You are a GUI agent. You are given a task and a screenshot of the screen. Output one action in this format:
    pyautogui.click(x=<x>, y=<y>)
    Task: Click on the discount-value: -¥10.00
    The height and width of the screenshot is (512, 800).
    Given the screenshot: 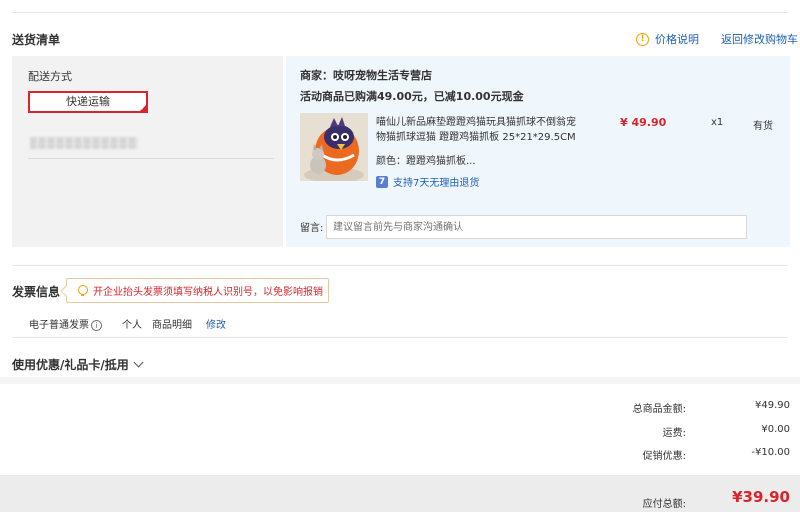 What is the action you would take?
    pyautogui.click(x=770, y=452)
    